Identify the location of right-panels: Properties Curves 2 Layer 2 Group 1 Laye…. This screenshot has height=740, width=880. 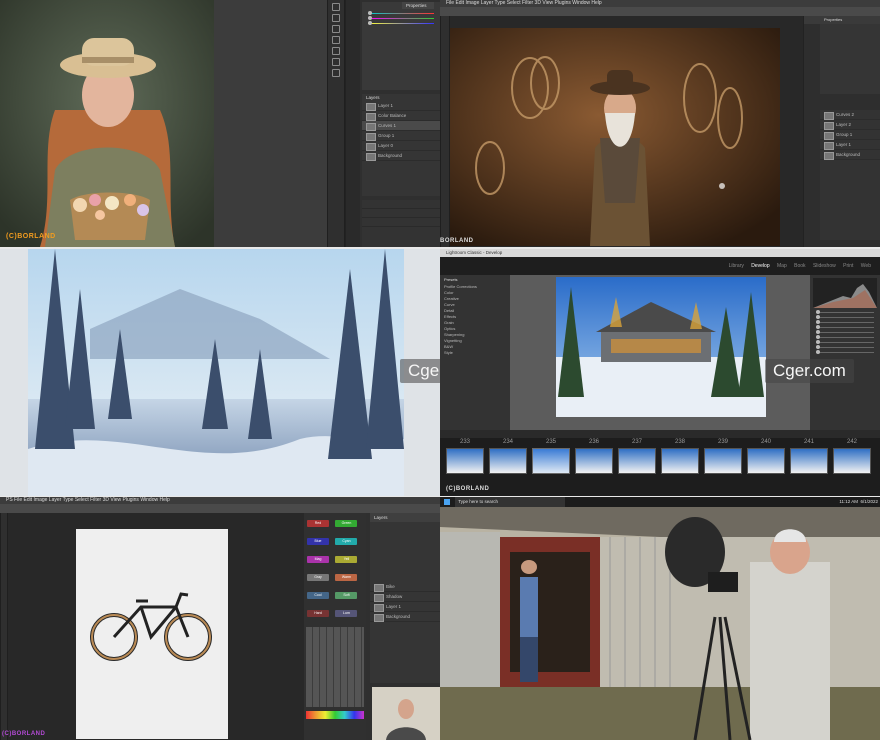
(841, 131).